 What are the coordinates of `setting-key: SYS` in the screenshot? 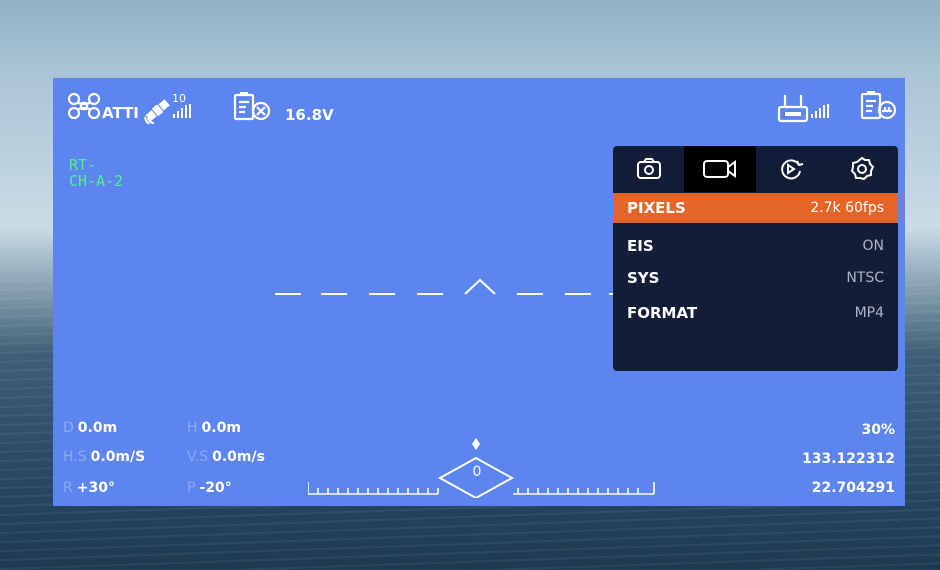 It's located at (643, 278).